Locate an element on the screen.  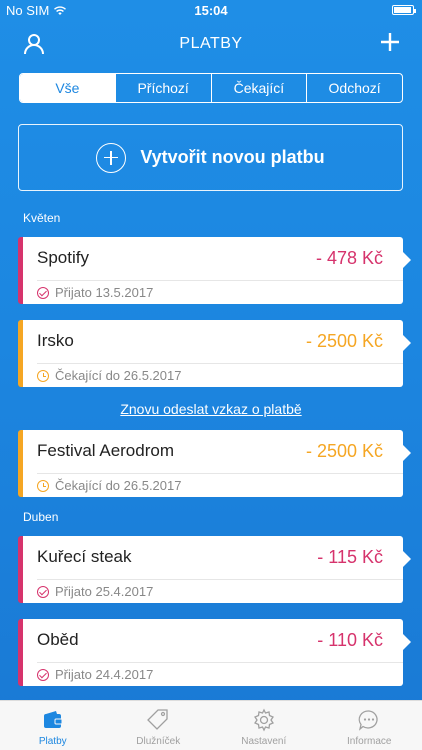
tab-label: Platby is located at coordinates (52, 741).